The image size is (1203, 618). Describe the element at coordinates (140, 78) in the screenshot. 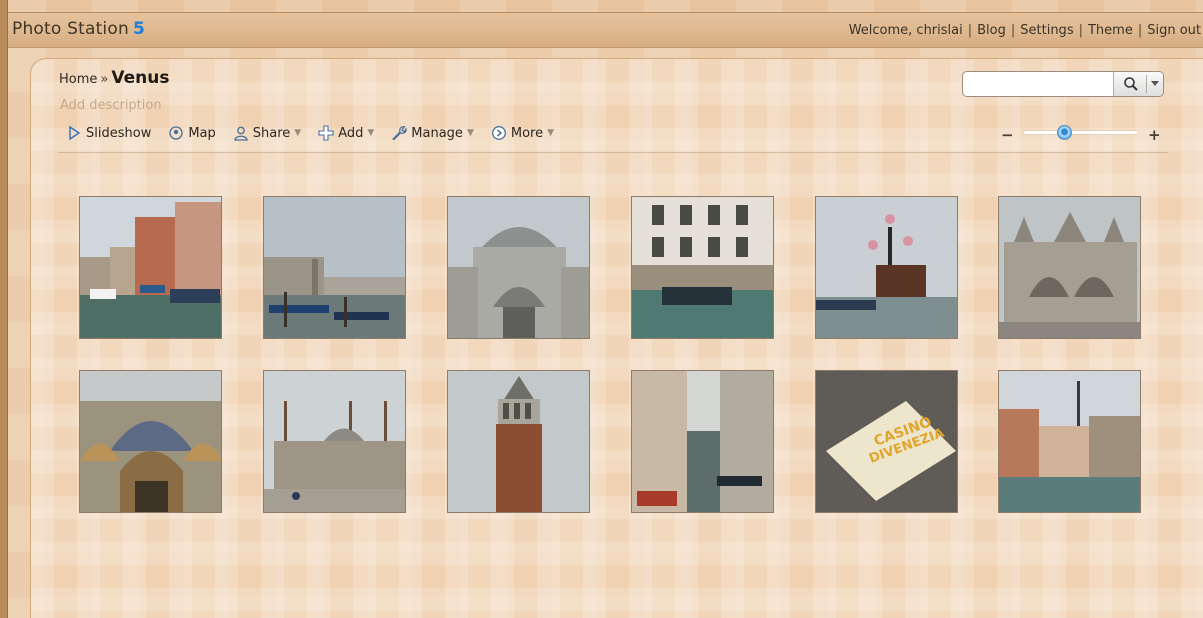

I see `page-title: Venus` at that location.